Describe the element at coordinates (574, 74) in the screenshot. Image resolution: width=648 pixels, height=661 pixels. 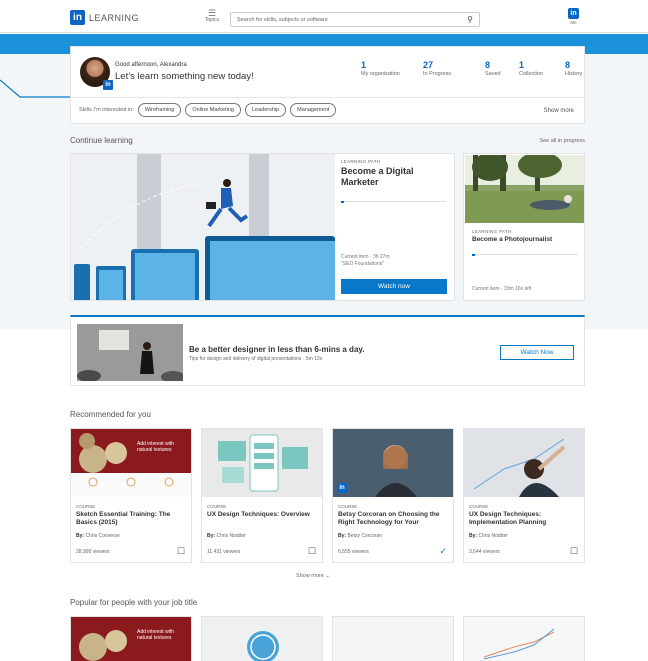
I see `stat-label: History` at that location.